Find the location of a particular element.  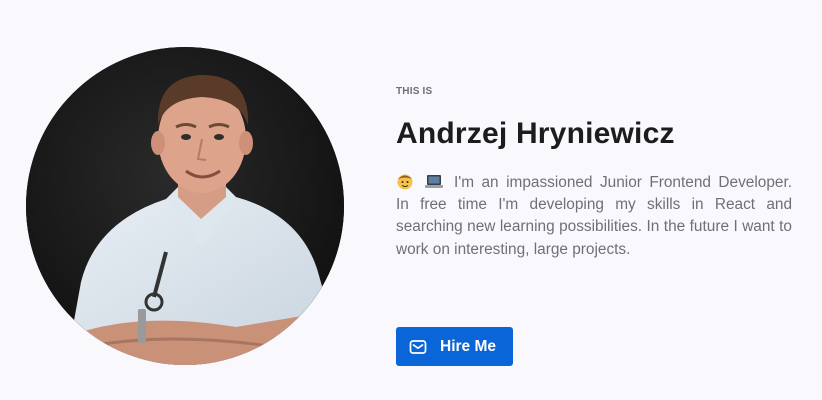

student-face-icon is located at coordinates (405, 181).